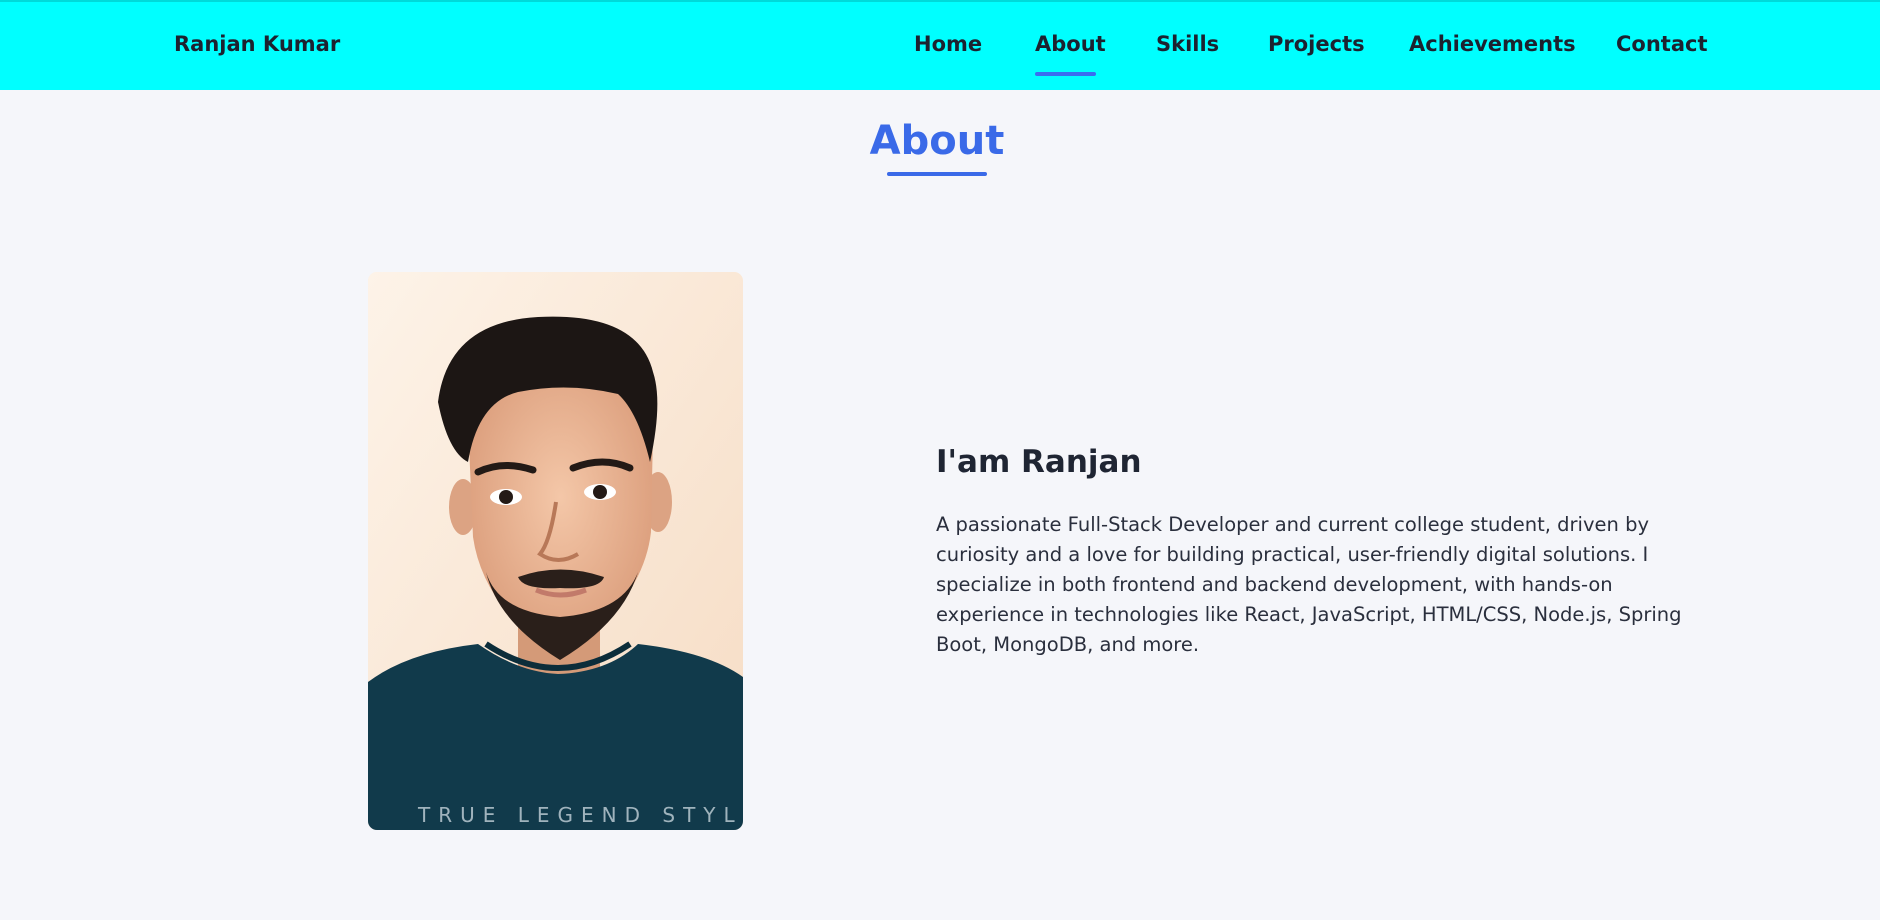 The height and width of the screenshot is (920, 1880). What do you see at coordinates (580, 815) in the screenshot?
I see `shirt-print-text: TRUE LEGEND STYLE` at bounding box center [580, 815].